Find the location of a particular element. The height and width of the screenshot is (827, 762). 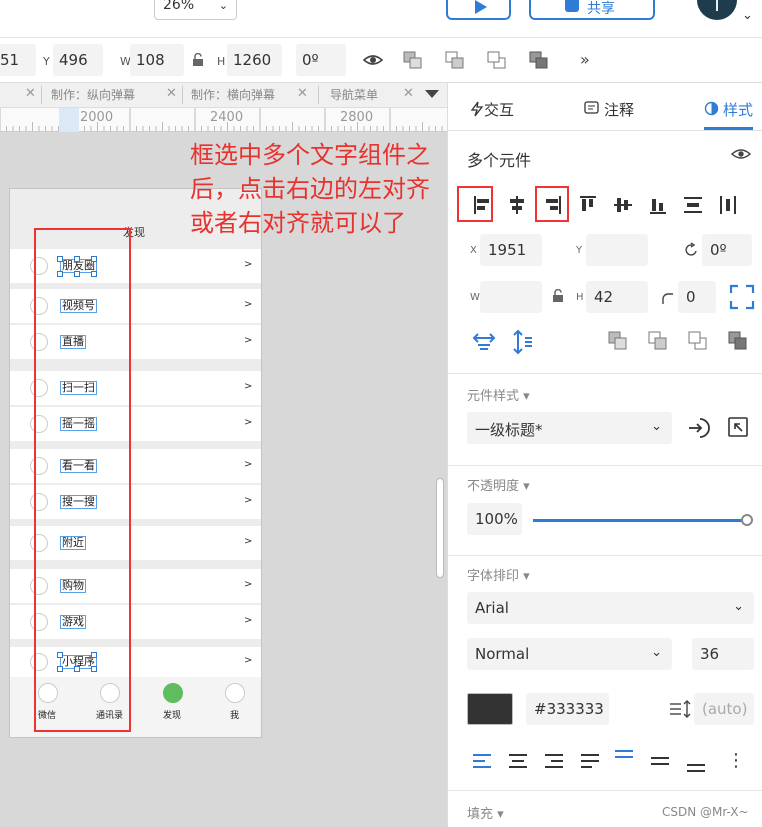

zoom-value: 26% is located at coordinates (179, 6).